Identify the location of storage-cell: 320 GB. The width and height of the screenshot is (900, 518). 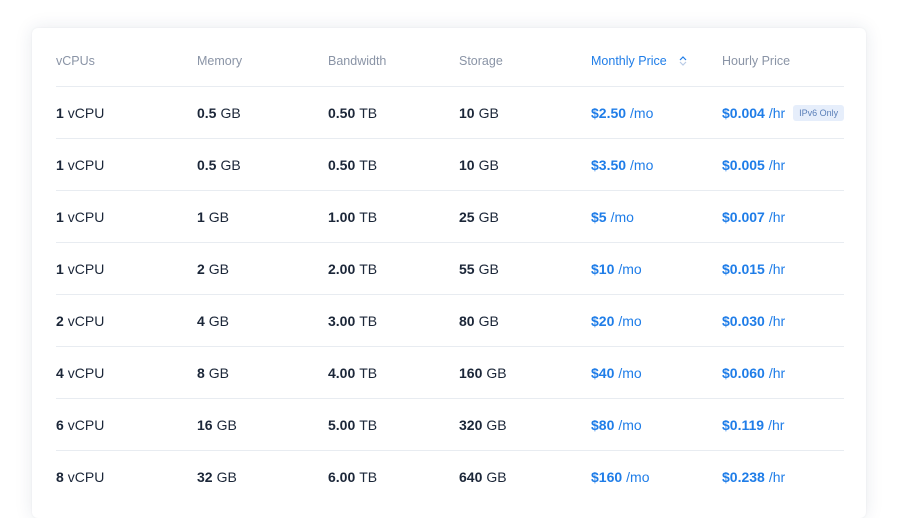
(483, 424).